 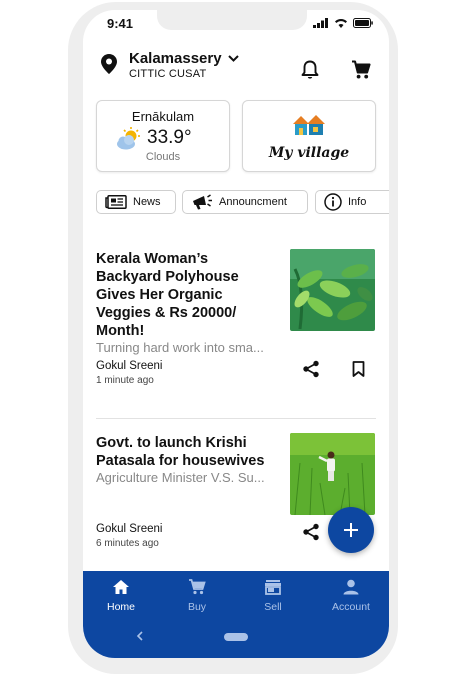 What do you see at coordinates (236, 614) in the screenshot?
I see `bottom-navigation: Home Buy Sell Account` at bounding box center [236, 614].